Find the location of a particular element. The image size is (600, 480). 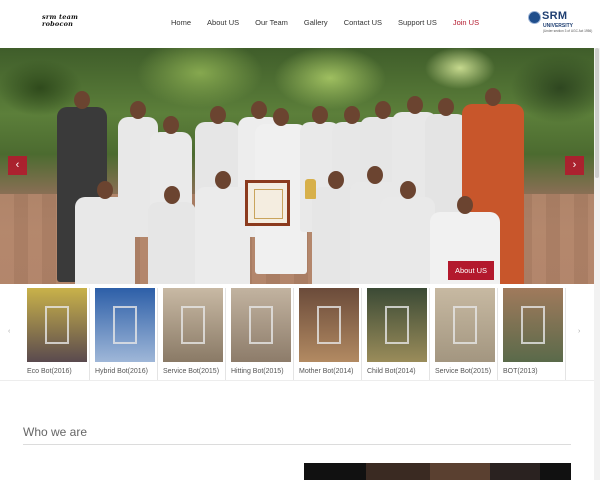

trophy-icon is located at coordinates (310, 189).